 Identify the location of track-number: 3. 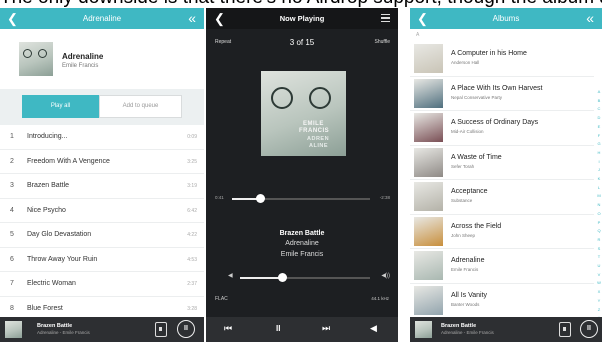
(12, 185).